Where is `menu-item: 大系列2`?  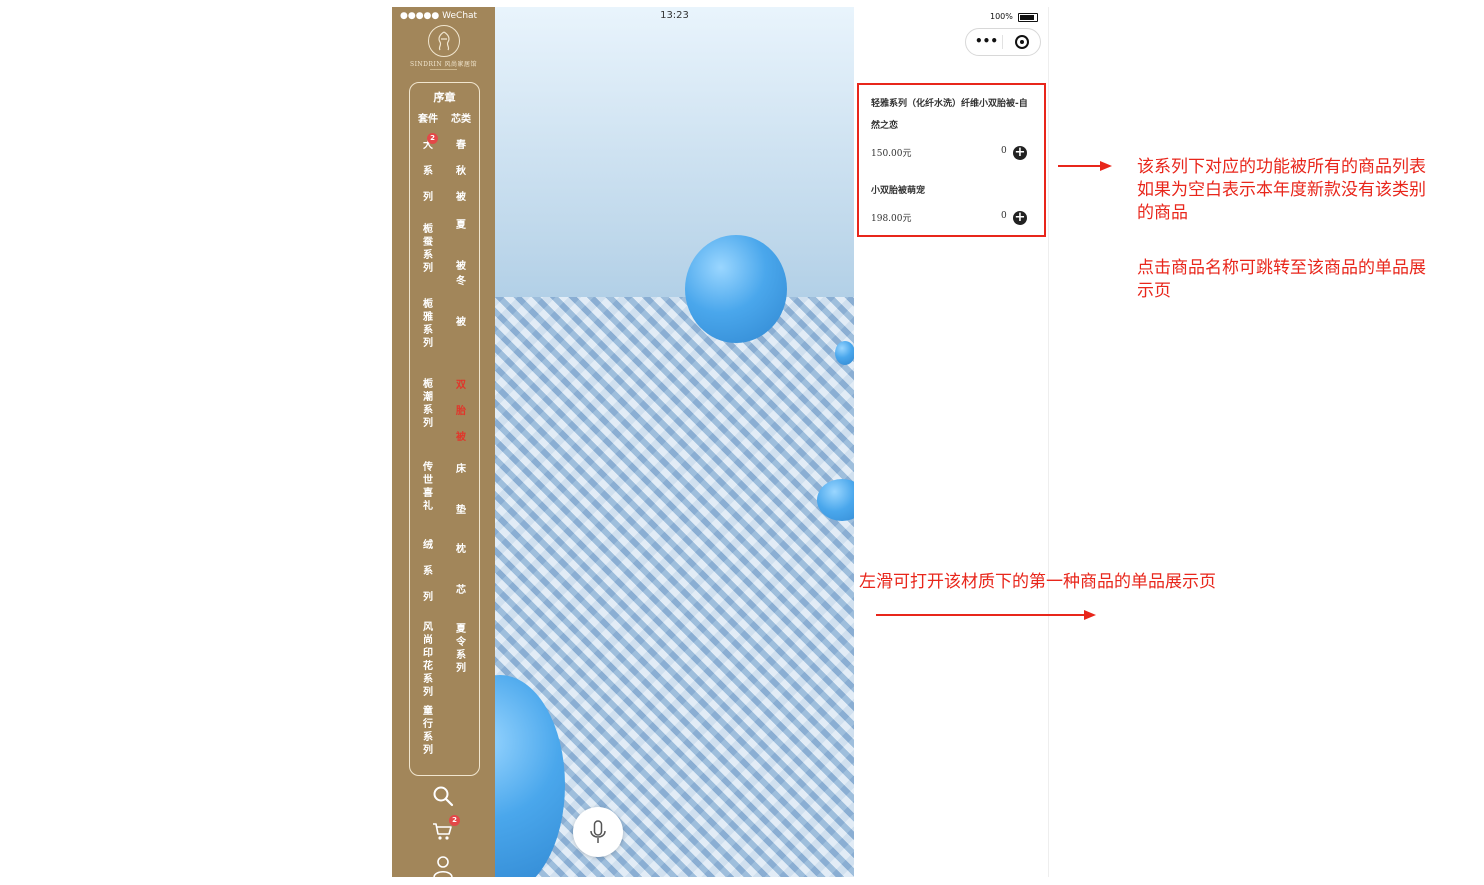
menu-item: 大系列2 is located at coordinates (428, 168).